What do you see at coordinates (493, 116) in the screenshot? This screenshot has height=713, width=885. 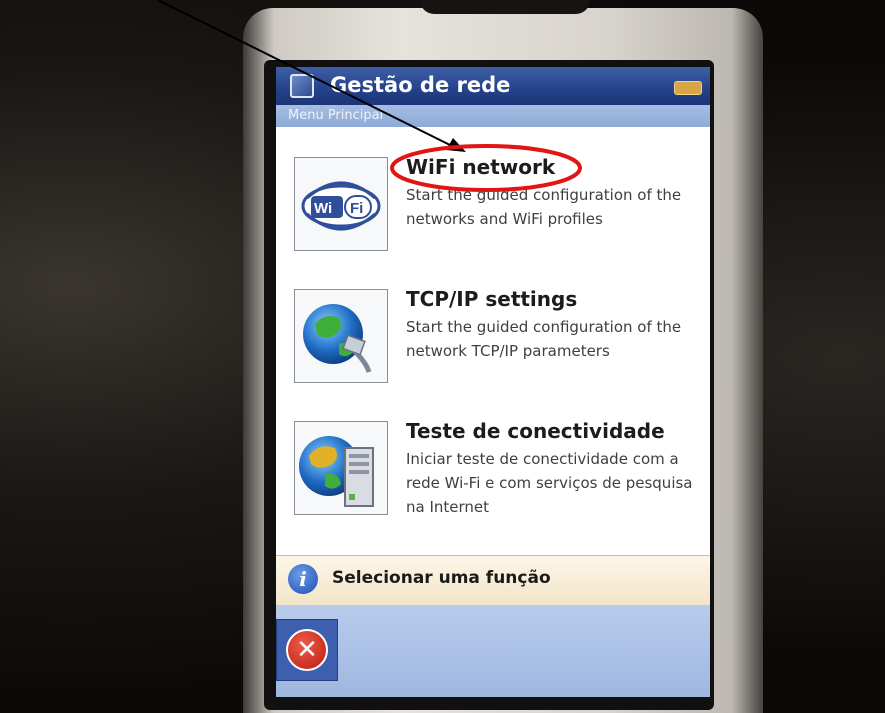 I see `breadcrumb-bar: Menu Principal` at bounding box center [493, 116].